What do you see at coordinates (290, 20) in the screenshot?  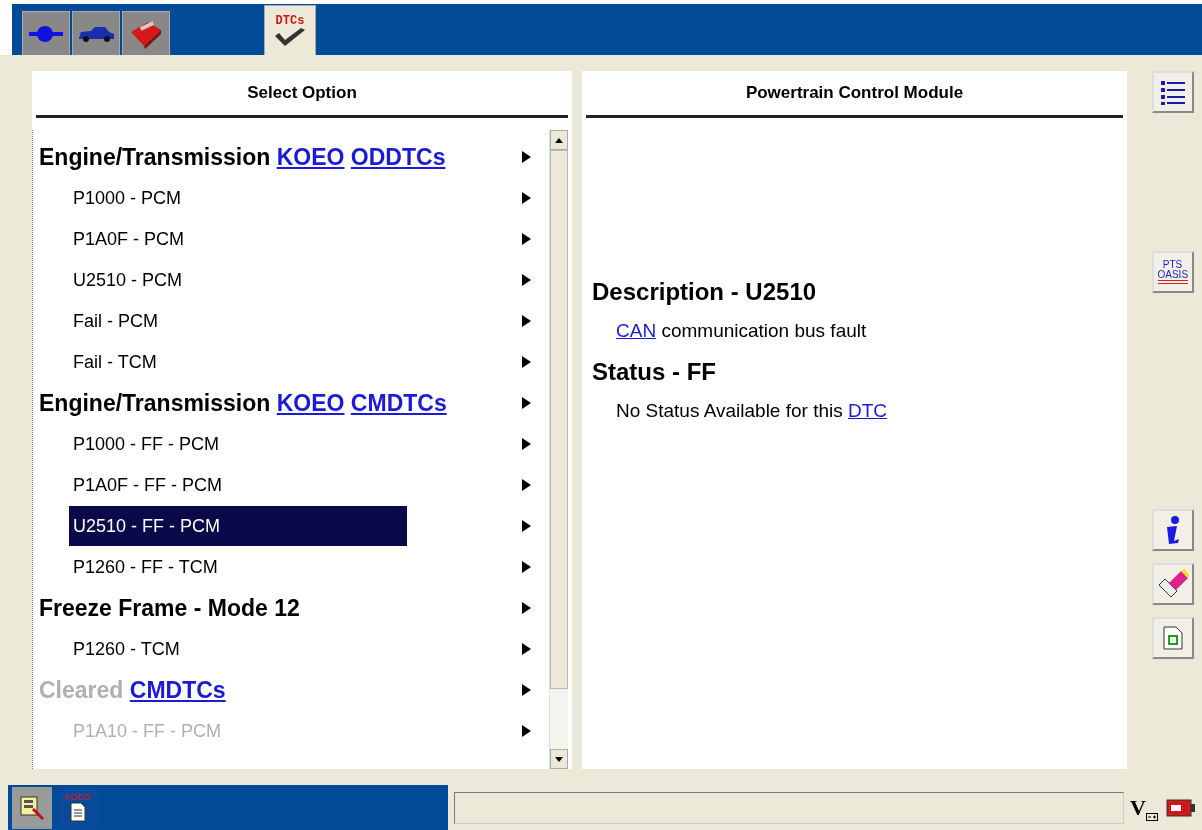 I see `tab-label: DTCs` at bounding box center [290, 20].